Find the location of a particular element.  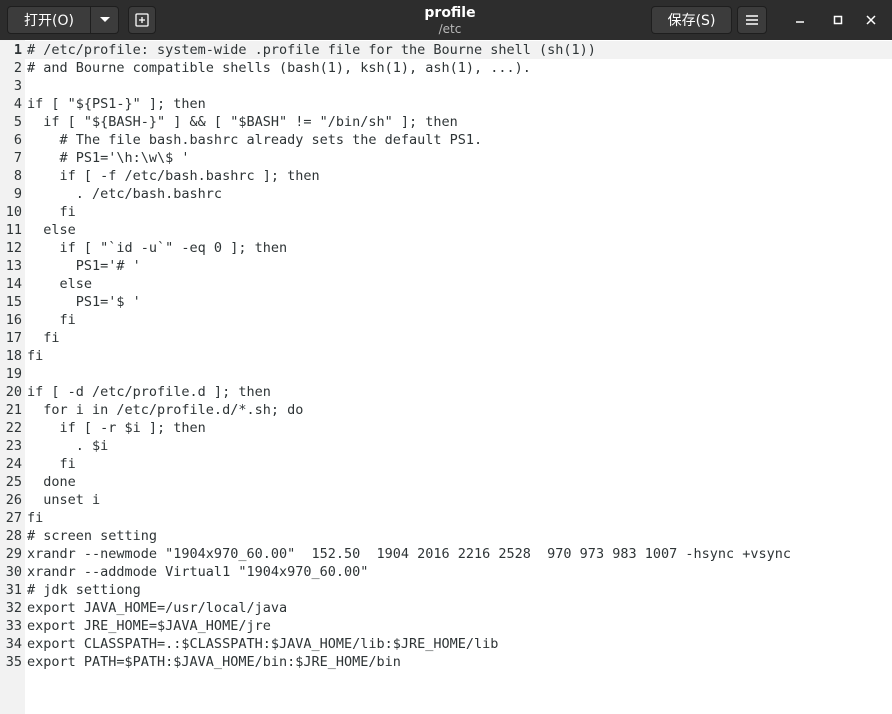

code-line: 18 fi is located at coordinates (446, 356).